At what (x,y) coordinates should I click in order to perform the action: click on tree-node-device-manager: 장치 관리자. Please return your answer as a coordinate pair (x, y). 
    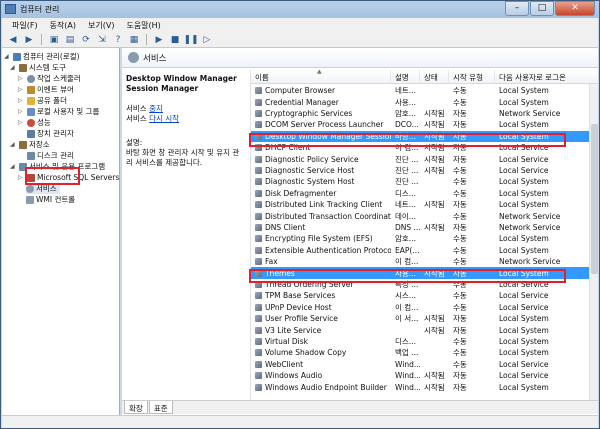
    Looking at the image, I should click on (46, 133).